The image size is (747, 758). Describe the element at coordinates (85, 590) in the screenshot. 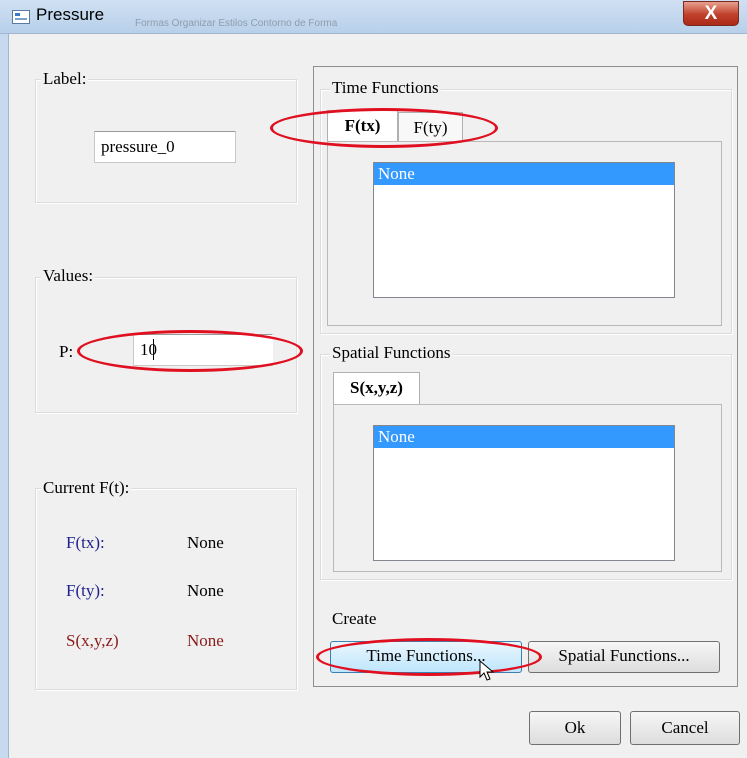

I see `current-fty-name: F(ty):` at that location.